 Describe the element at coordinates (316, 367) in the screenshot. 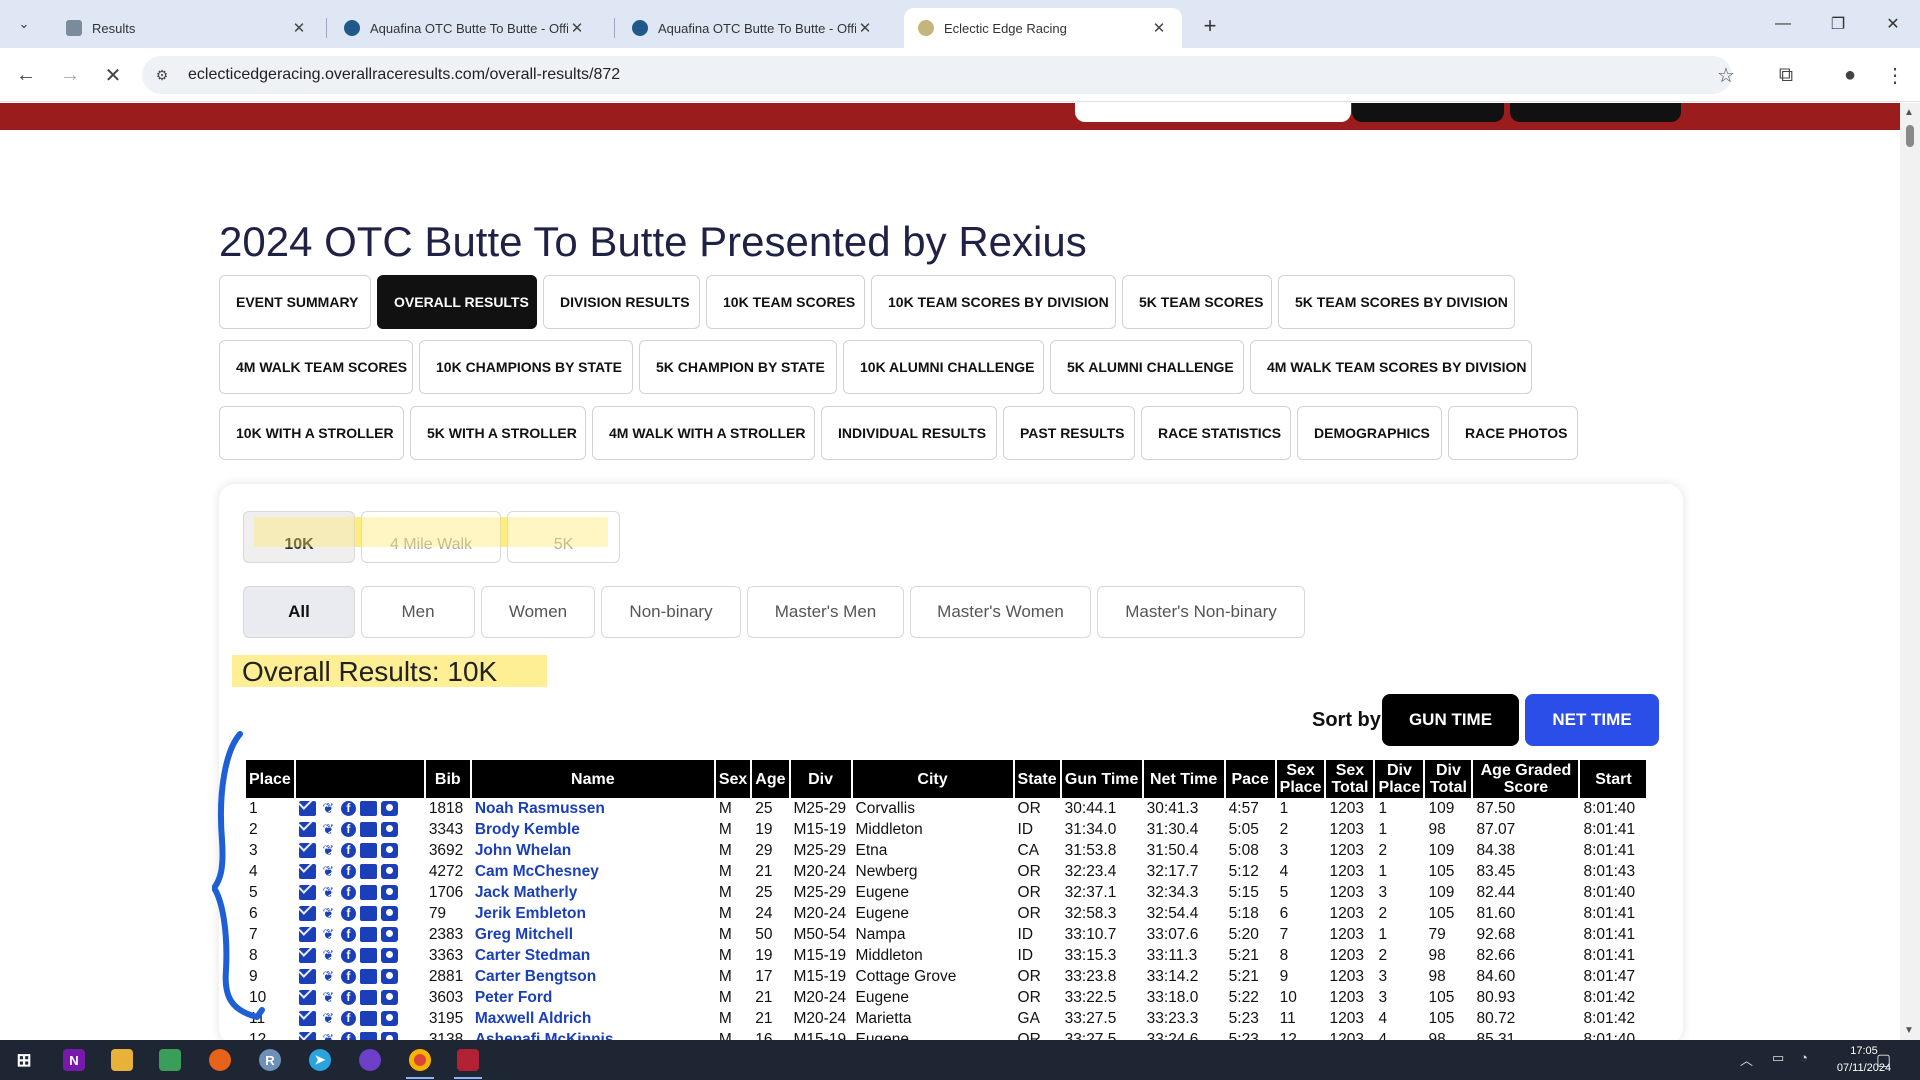

I see `4m-walk-team-scores-button: 4M WALK TEAM SCORES` at that location.